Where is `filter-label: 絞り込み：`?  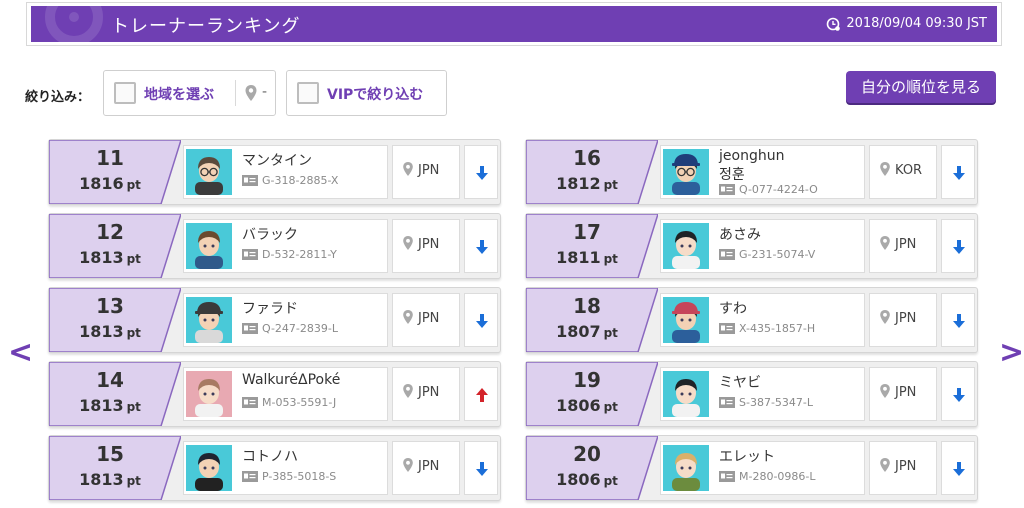
filter-label: 絞り込み： is located at coordinates (58, 97).